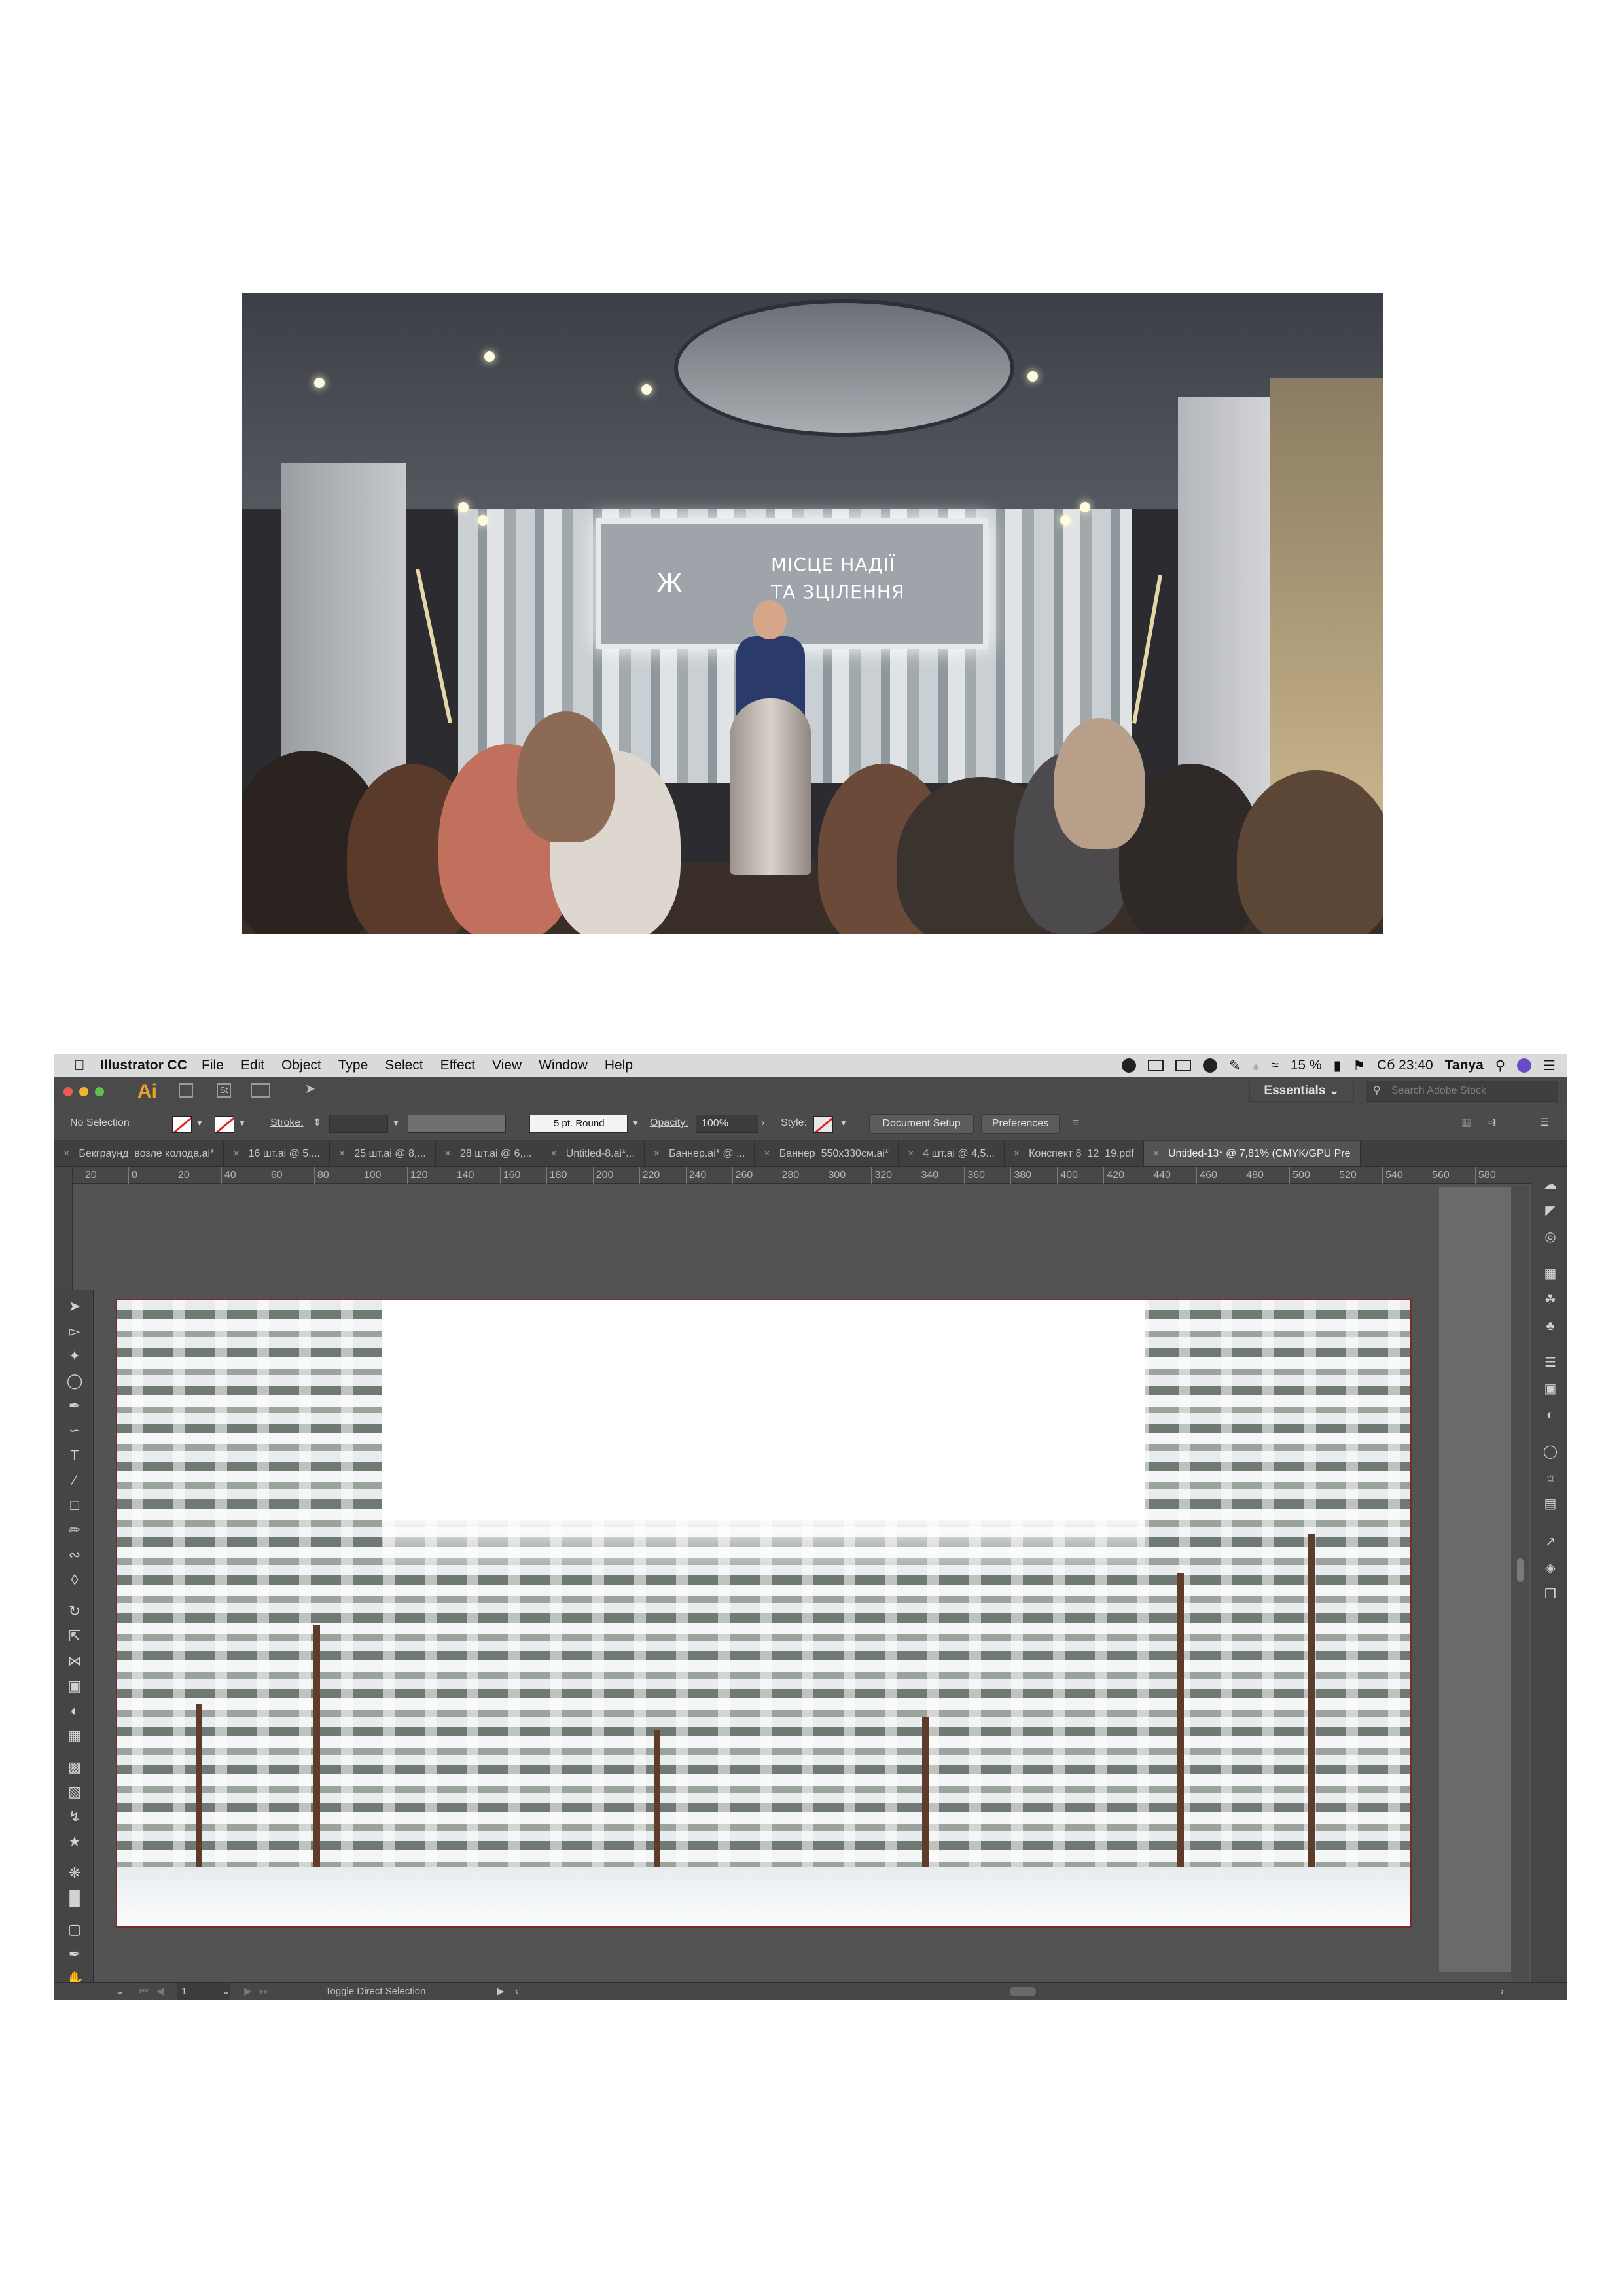  What do you see at coordinates (252, 1065) in the screenshot?
I see `menu-edit: Edit` at bounding box center [252, 1065].